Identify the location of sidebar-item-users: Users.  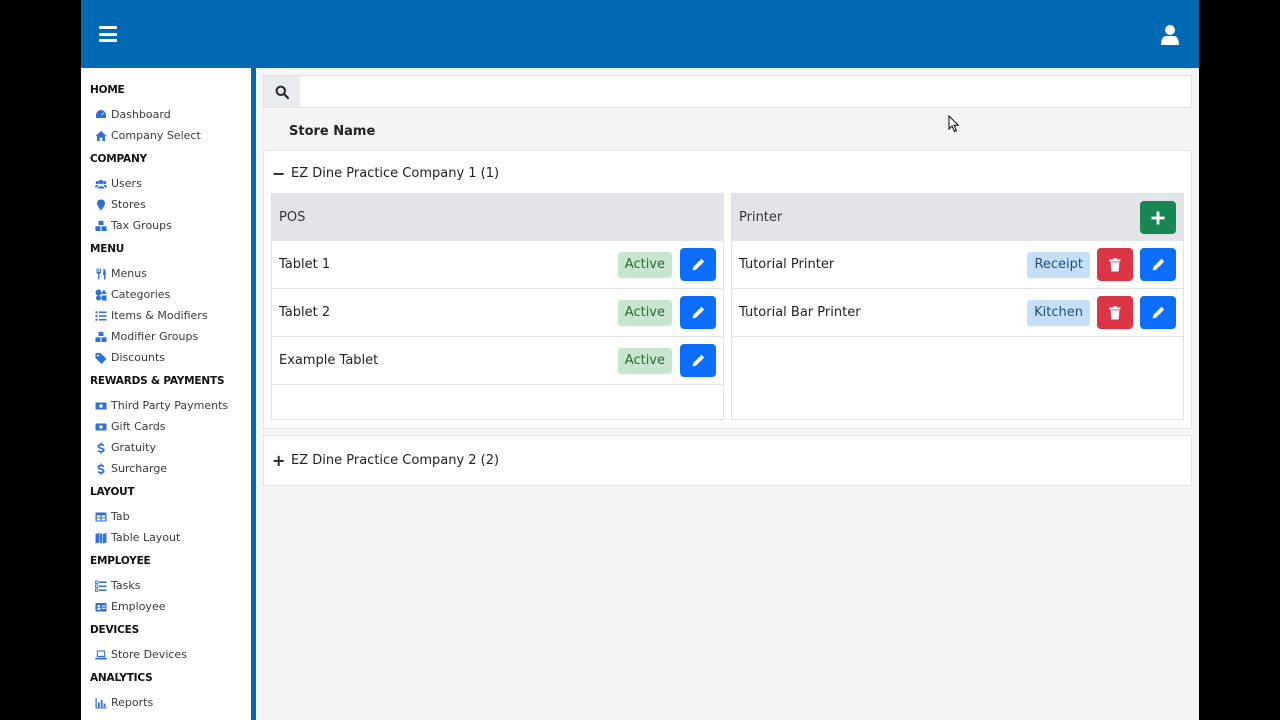
(166, 183).